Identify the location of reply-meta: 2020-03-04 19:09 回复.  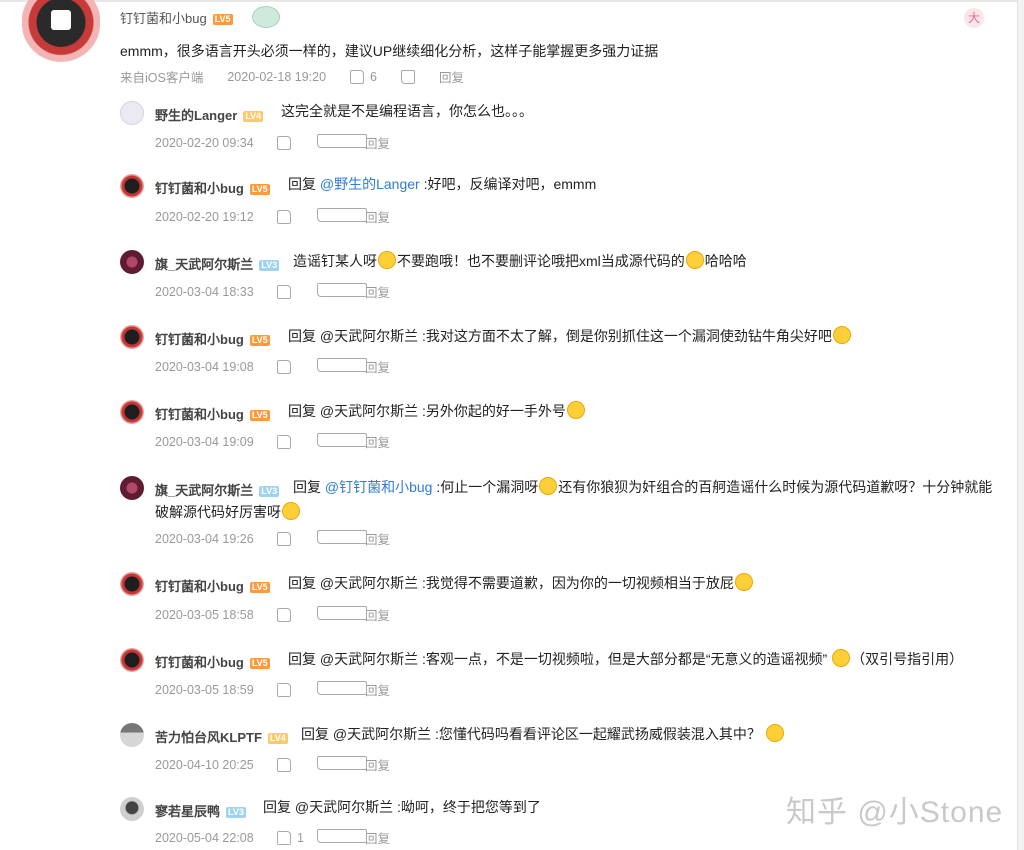
(272, 441).